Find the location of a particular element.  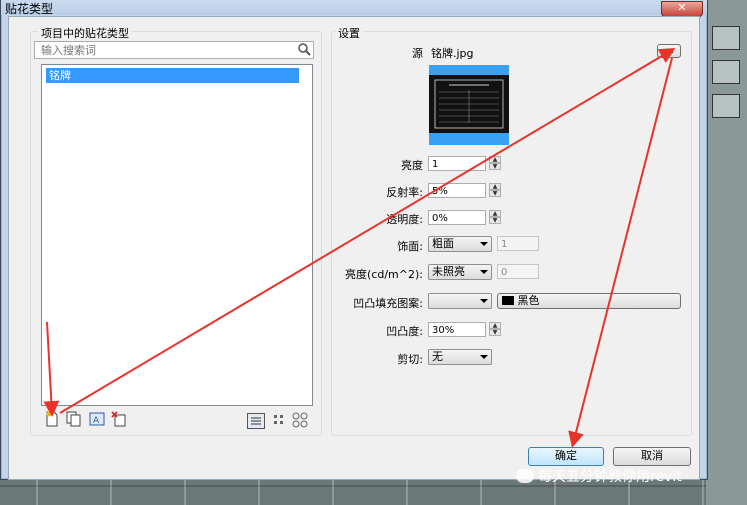

watermark-text: 每天五分钟教你用revit is located at coordinates (610, 477).